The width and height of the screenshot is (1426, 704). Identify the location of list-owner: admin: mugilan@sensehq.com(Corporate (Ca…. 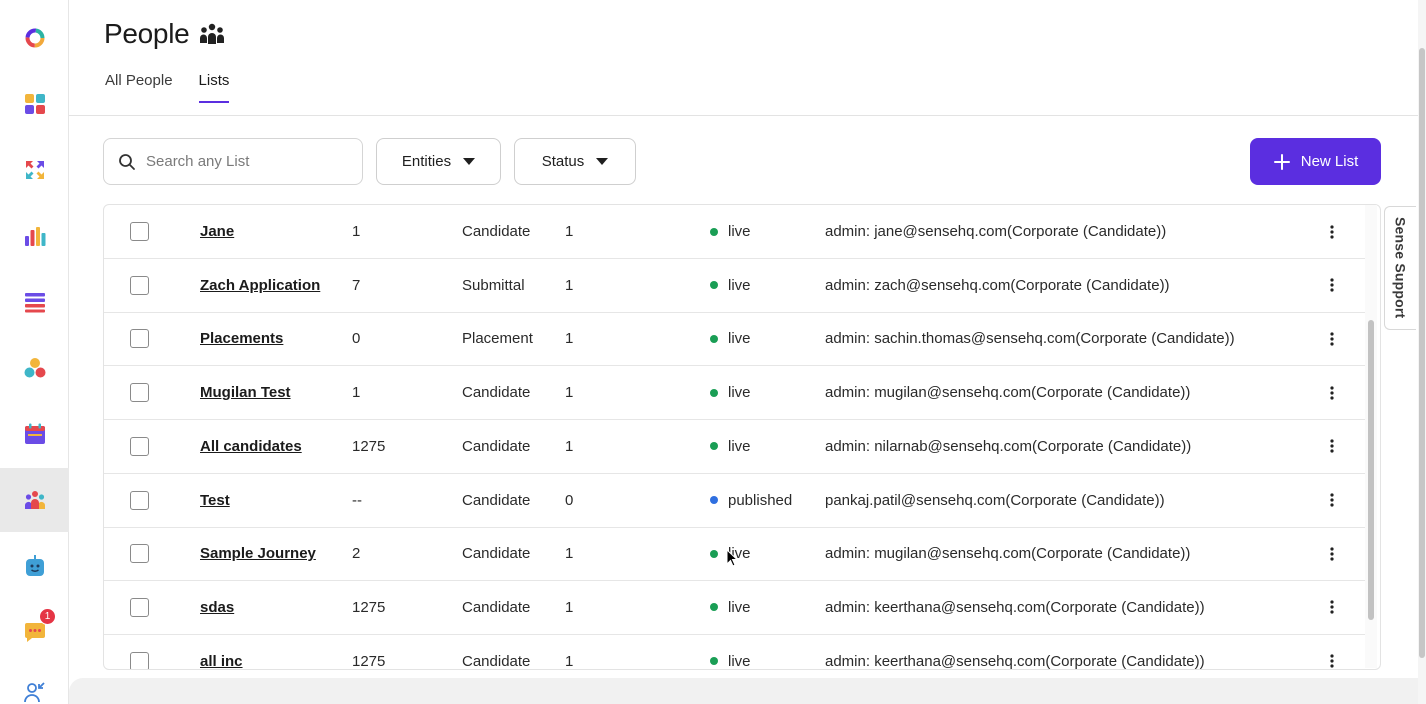
(1008, 393).